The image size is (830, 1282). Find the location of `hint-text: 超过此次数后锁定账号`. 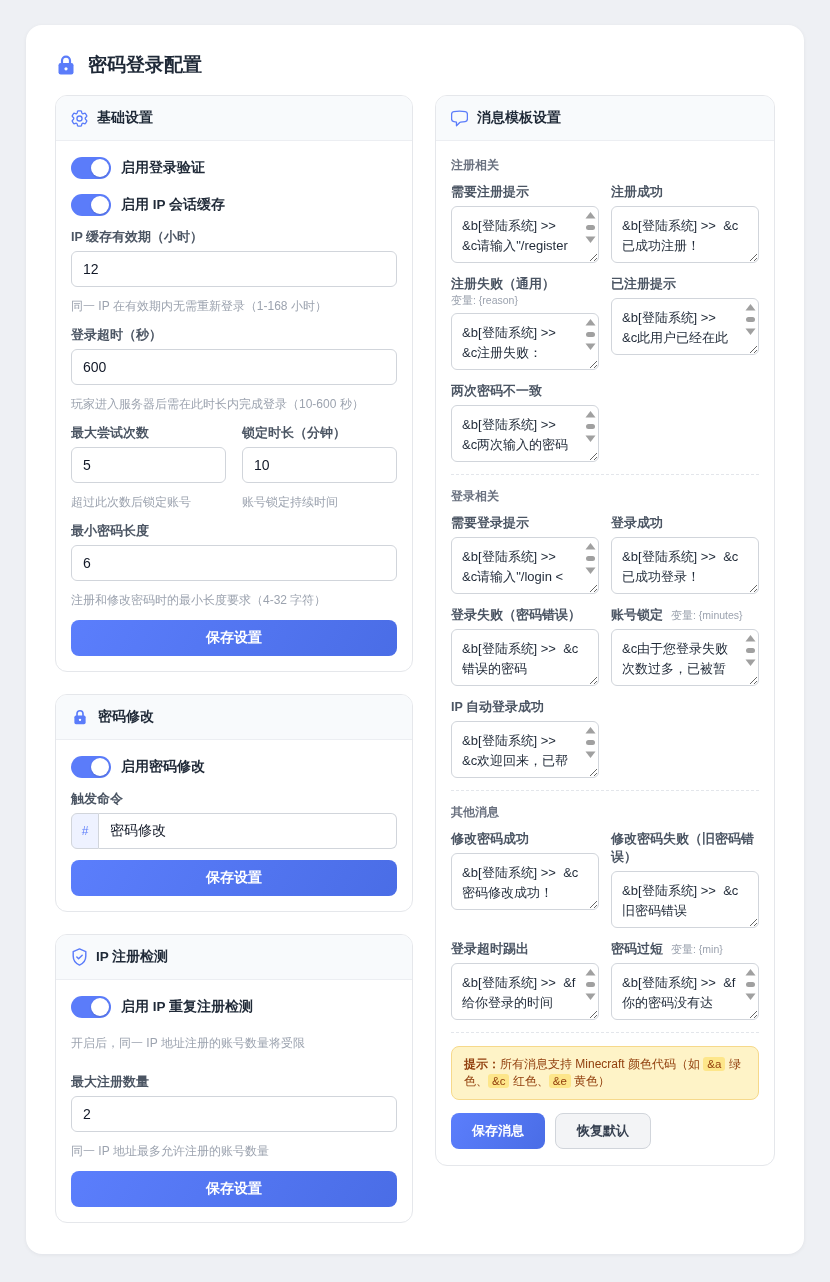

hint-text: 超过此次数后锁定账号 is located at coordinates (131, 502).